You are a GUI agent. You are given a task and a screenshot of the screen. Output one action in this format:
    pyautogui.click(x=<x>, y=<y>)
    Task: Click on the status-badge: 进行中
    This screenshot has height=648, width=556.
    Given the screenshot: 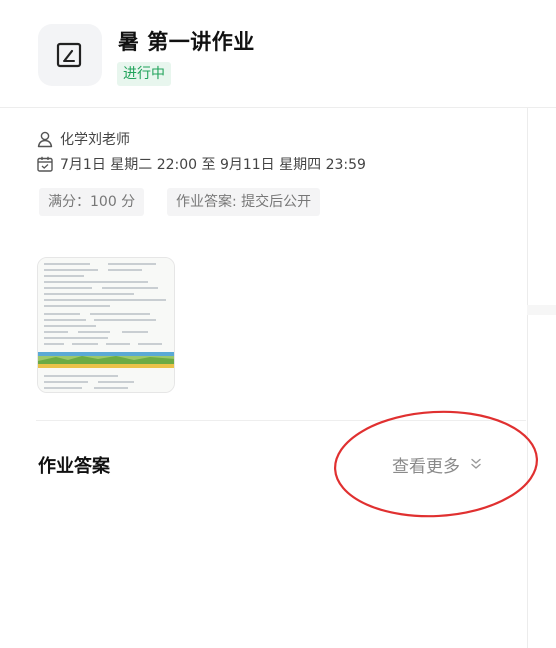 What is the action you would take?
    pyautogui.click(x=144, y=74)
    